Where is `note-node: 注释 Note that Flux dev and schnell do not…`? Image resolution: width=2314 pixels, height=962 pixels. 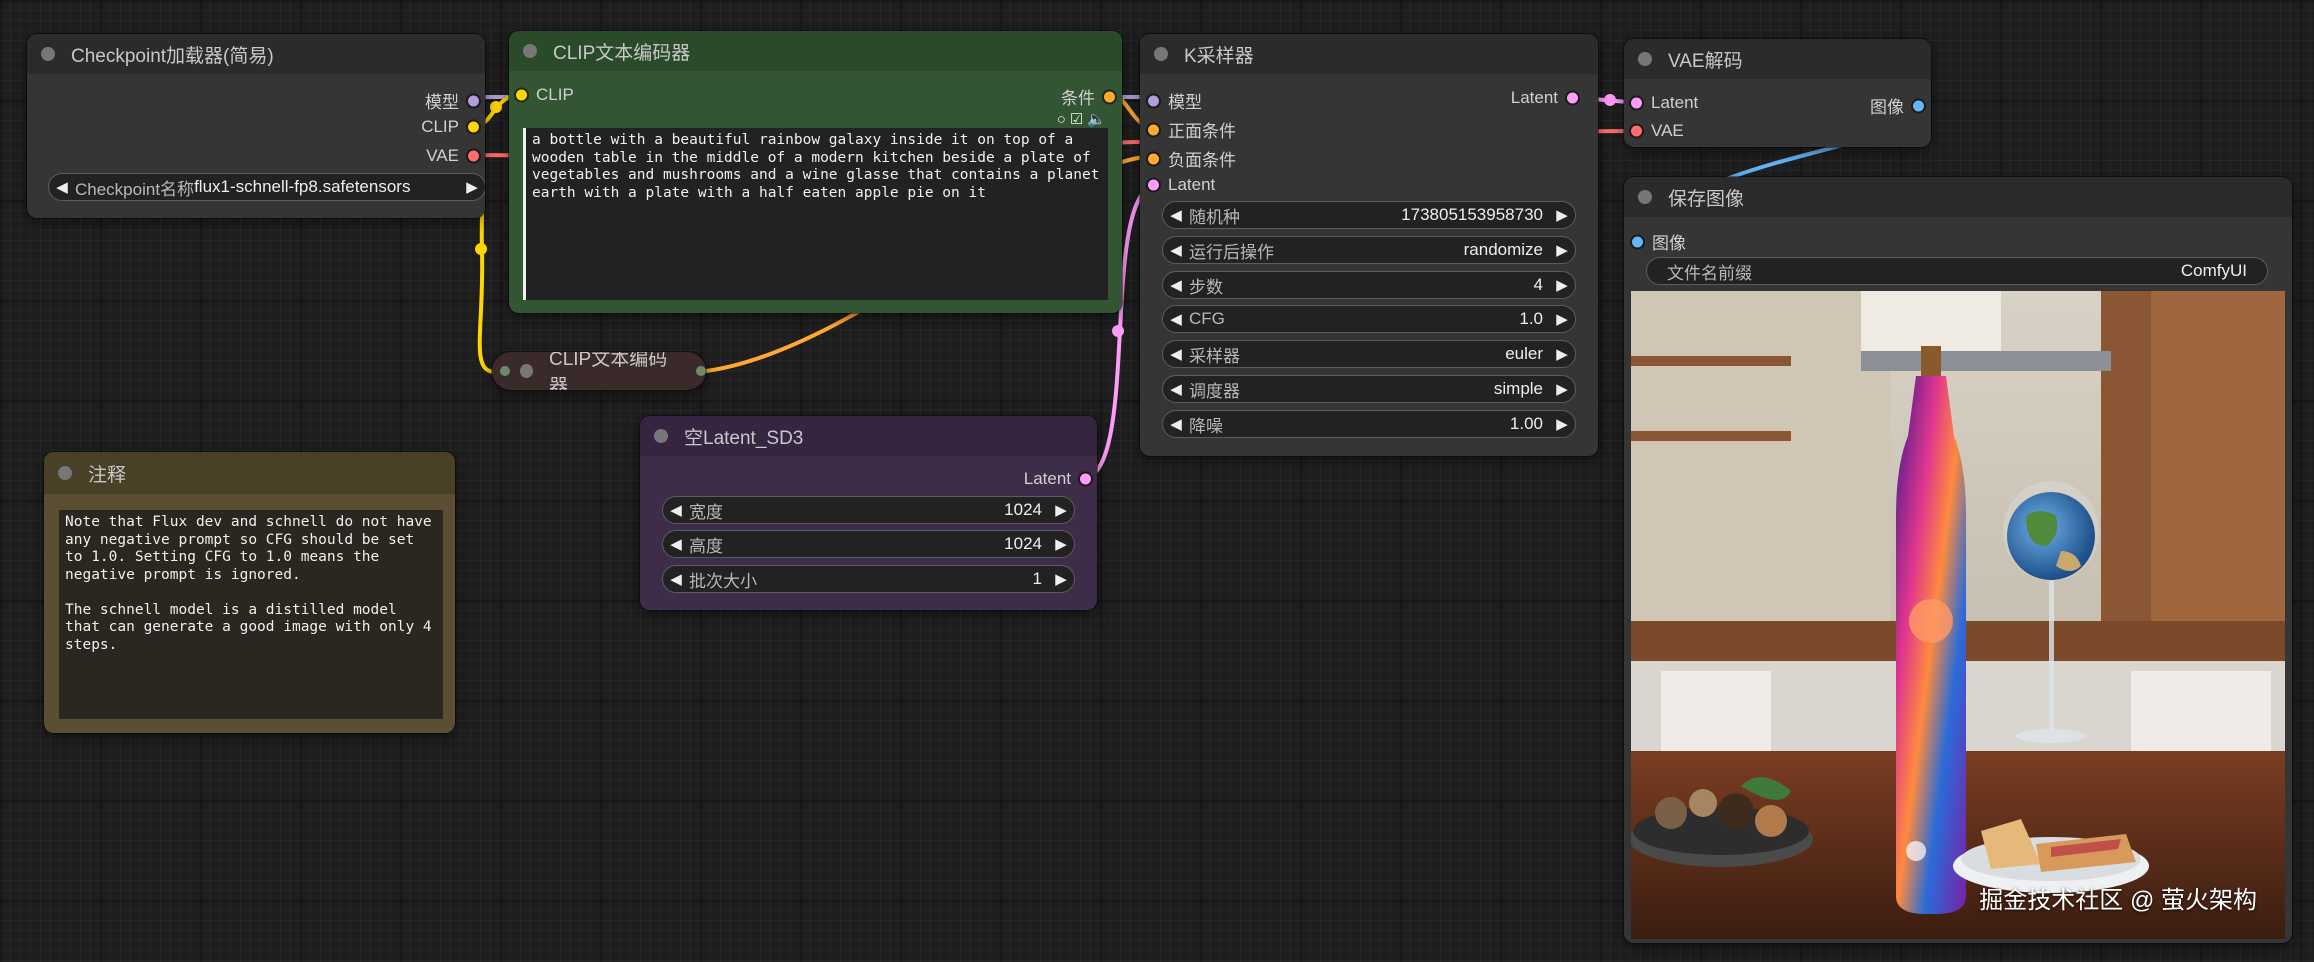 note-node: 注释 Note that Flux dev and schnell do not… is located at coordinates (249, 592).